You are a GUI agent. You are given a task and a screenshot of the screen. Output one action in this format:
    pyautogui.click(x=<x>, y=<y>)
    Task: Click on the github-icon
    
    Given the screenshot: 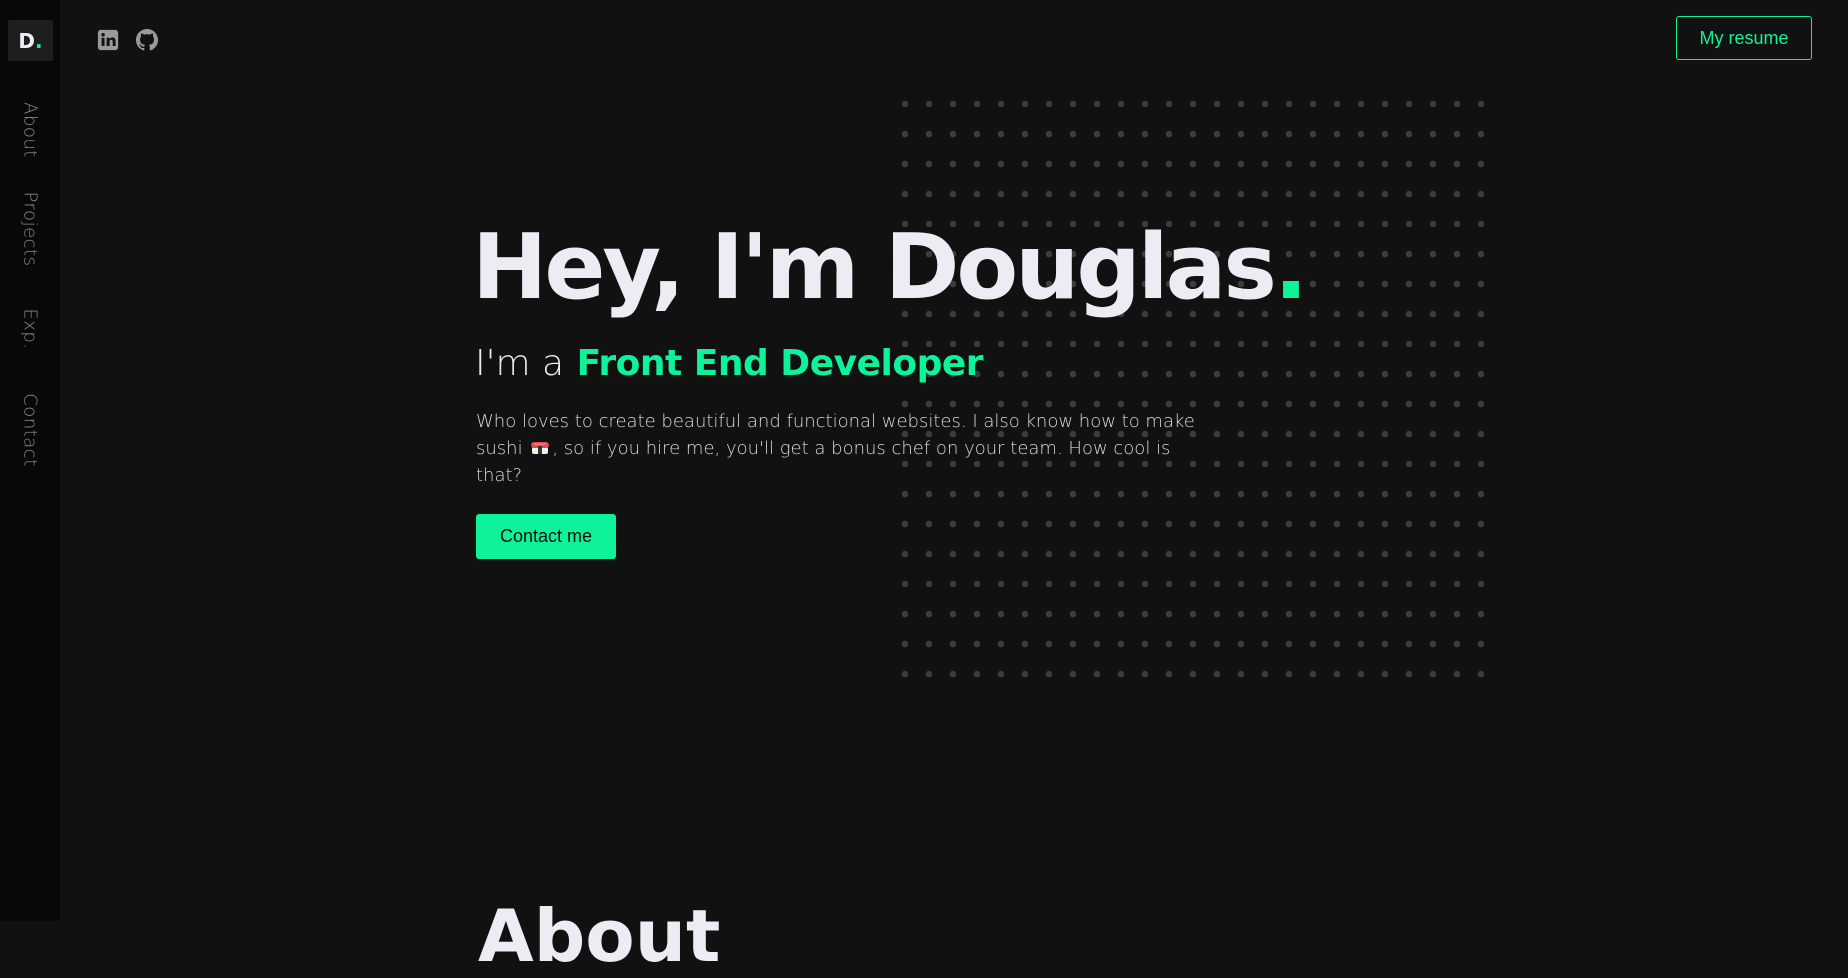 What is the action you would take?
    pyautogui.click(x=147, y=40)
    